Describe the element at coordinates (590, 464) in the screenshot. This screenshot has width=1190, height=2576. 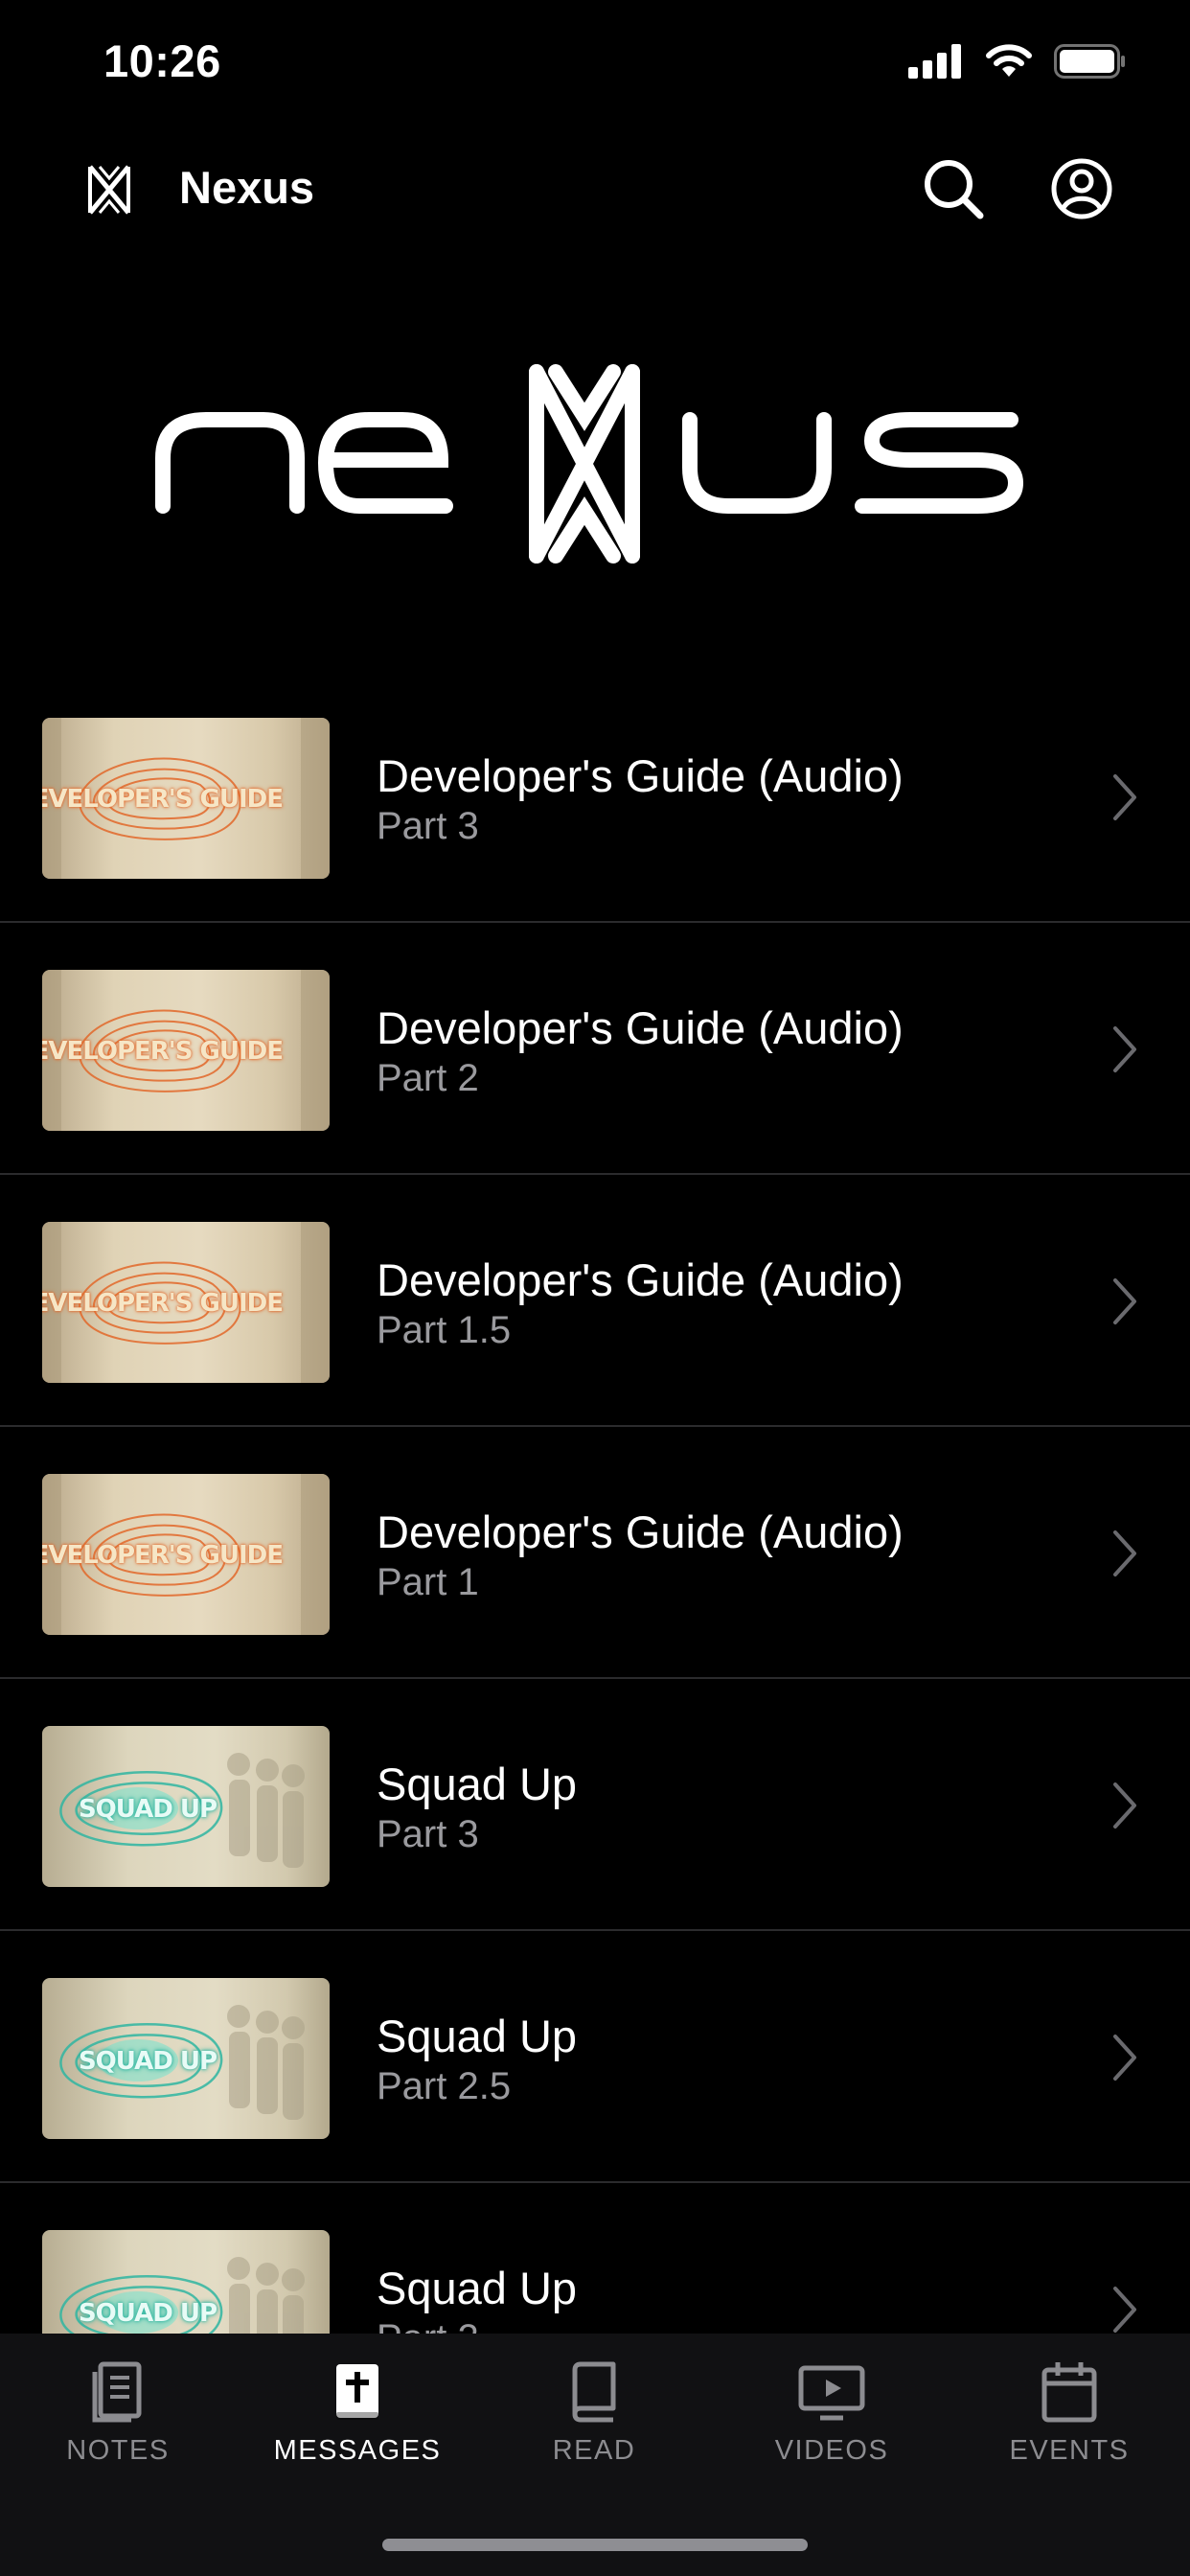
I see `nexus-wordmark-logo` at that location.